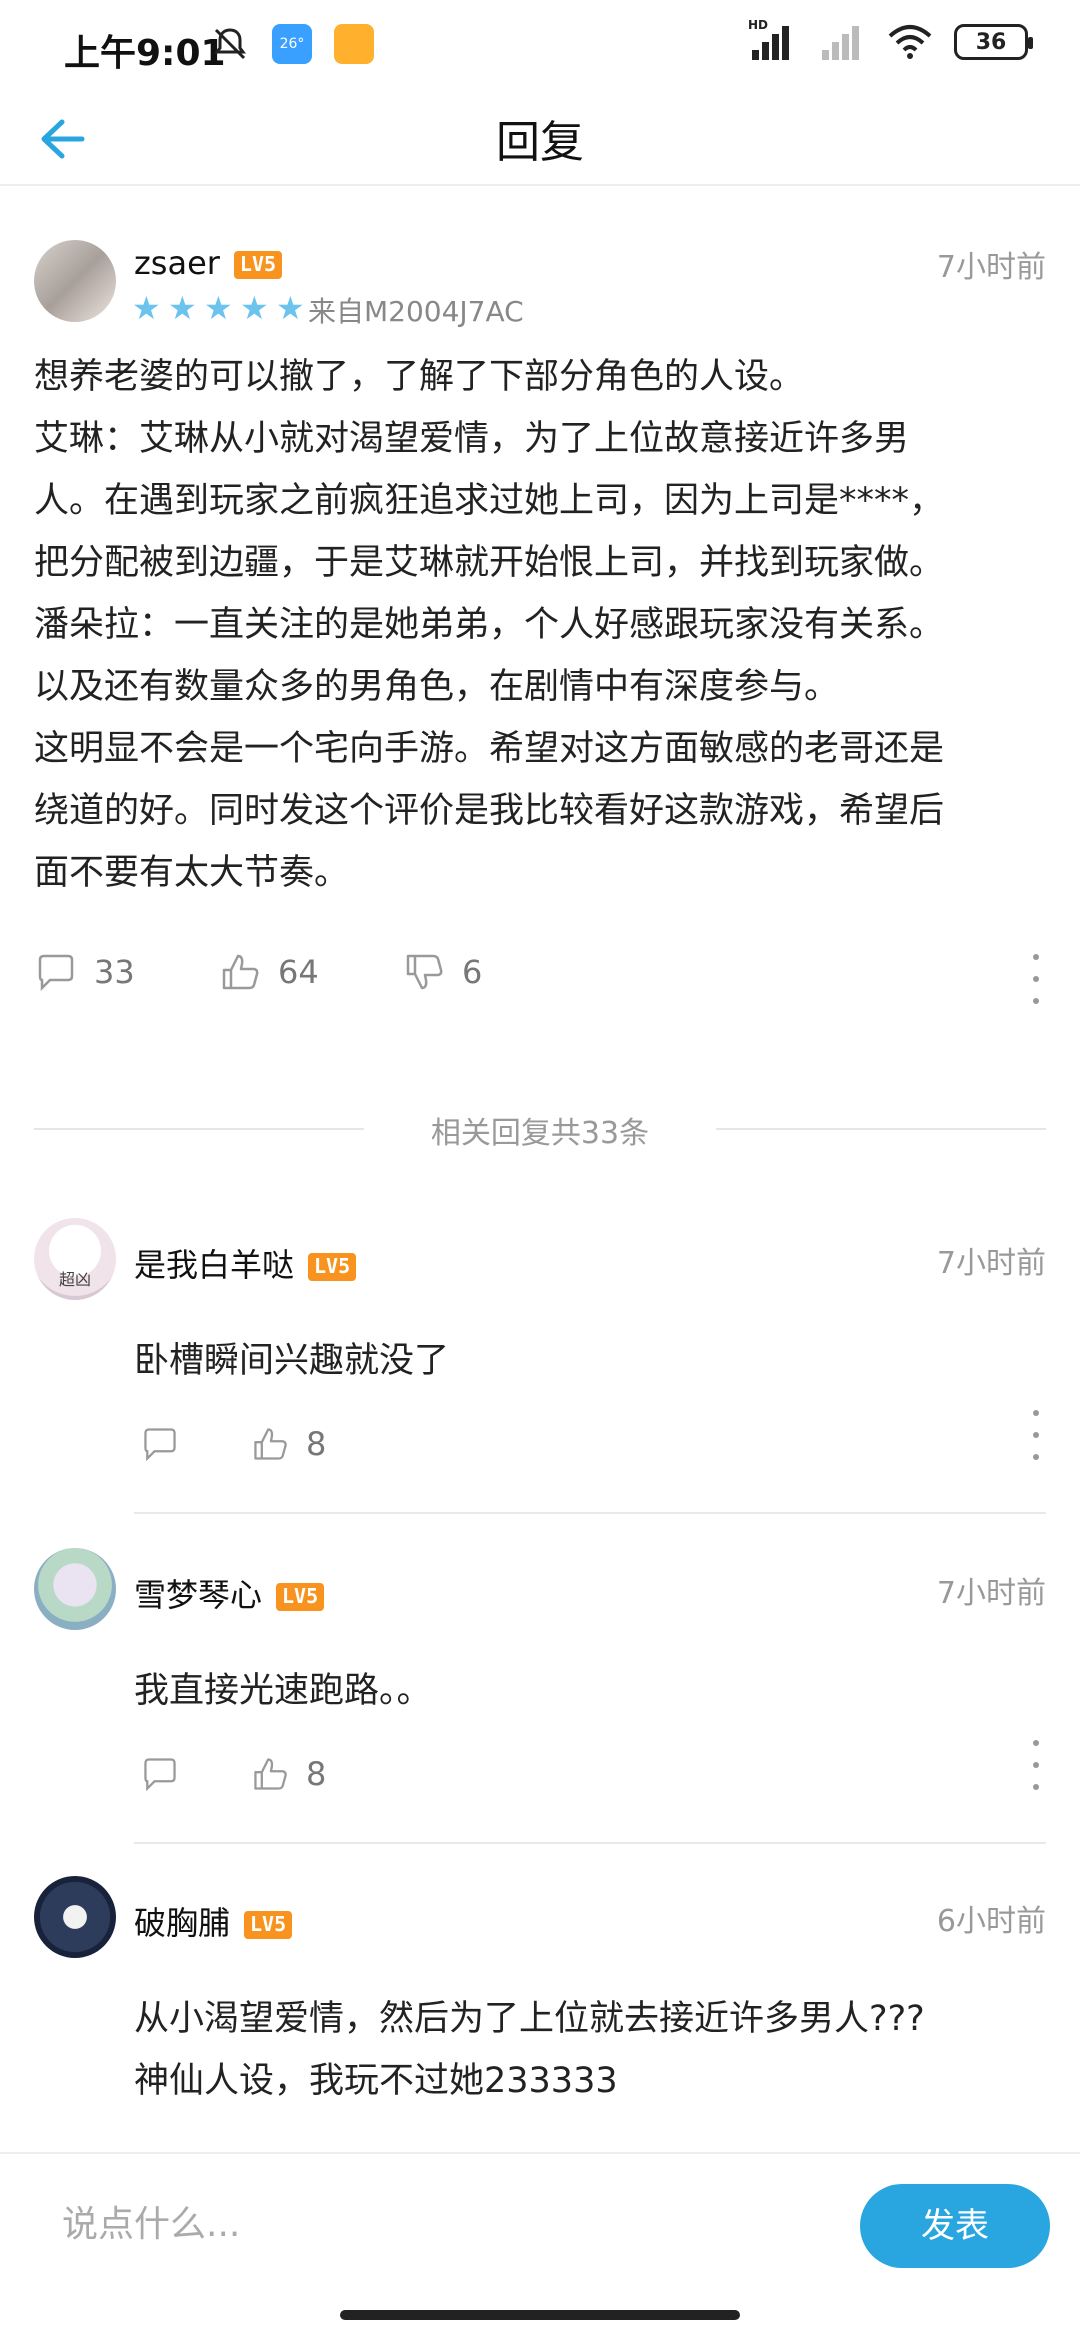  What do you see at coordinates (177, 263) in the screenshot?
I see `username-text: zsaer` at bounding box center [177, 263].